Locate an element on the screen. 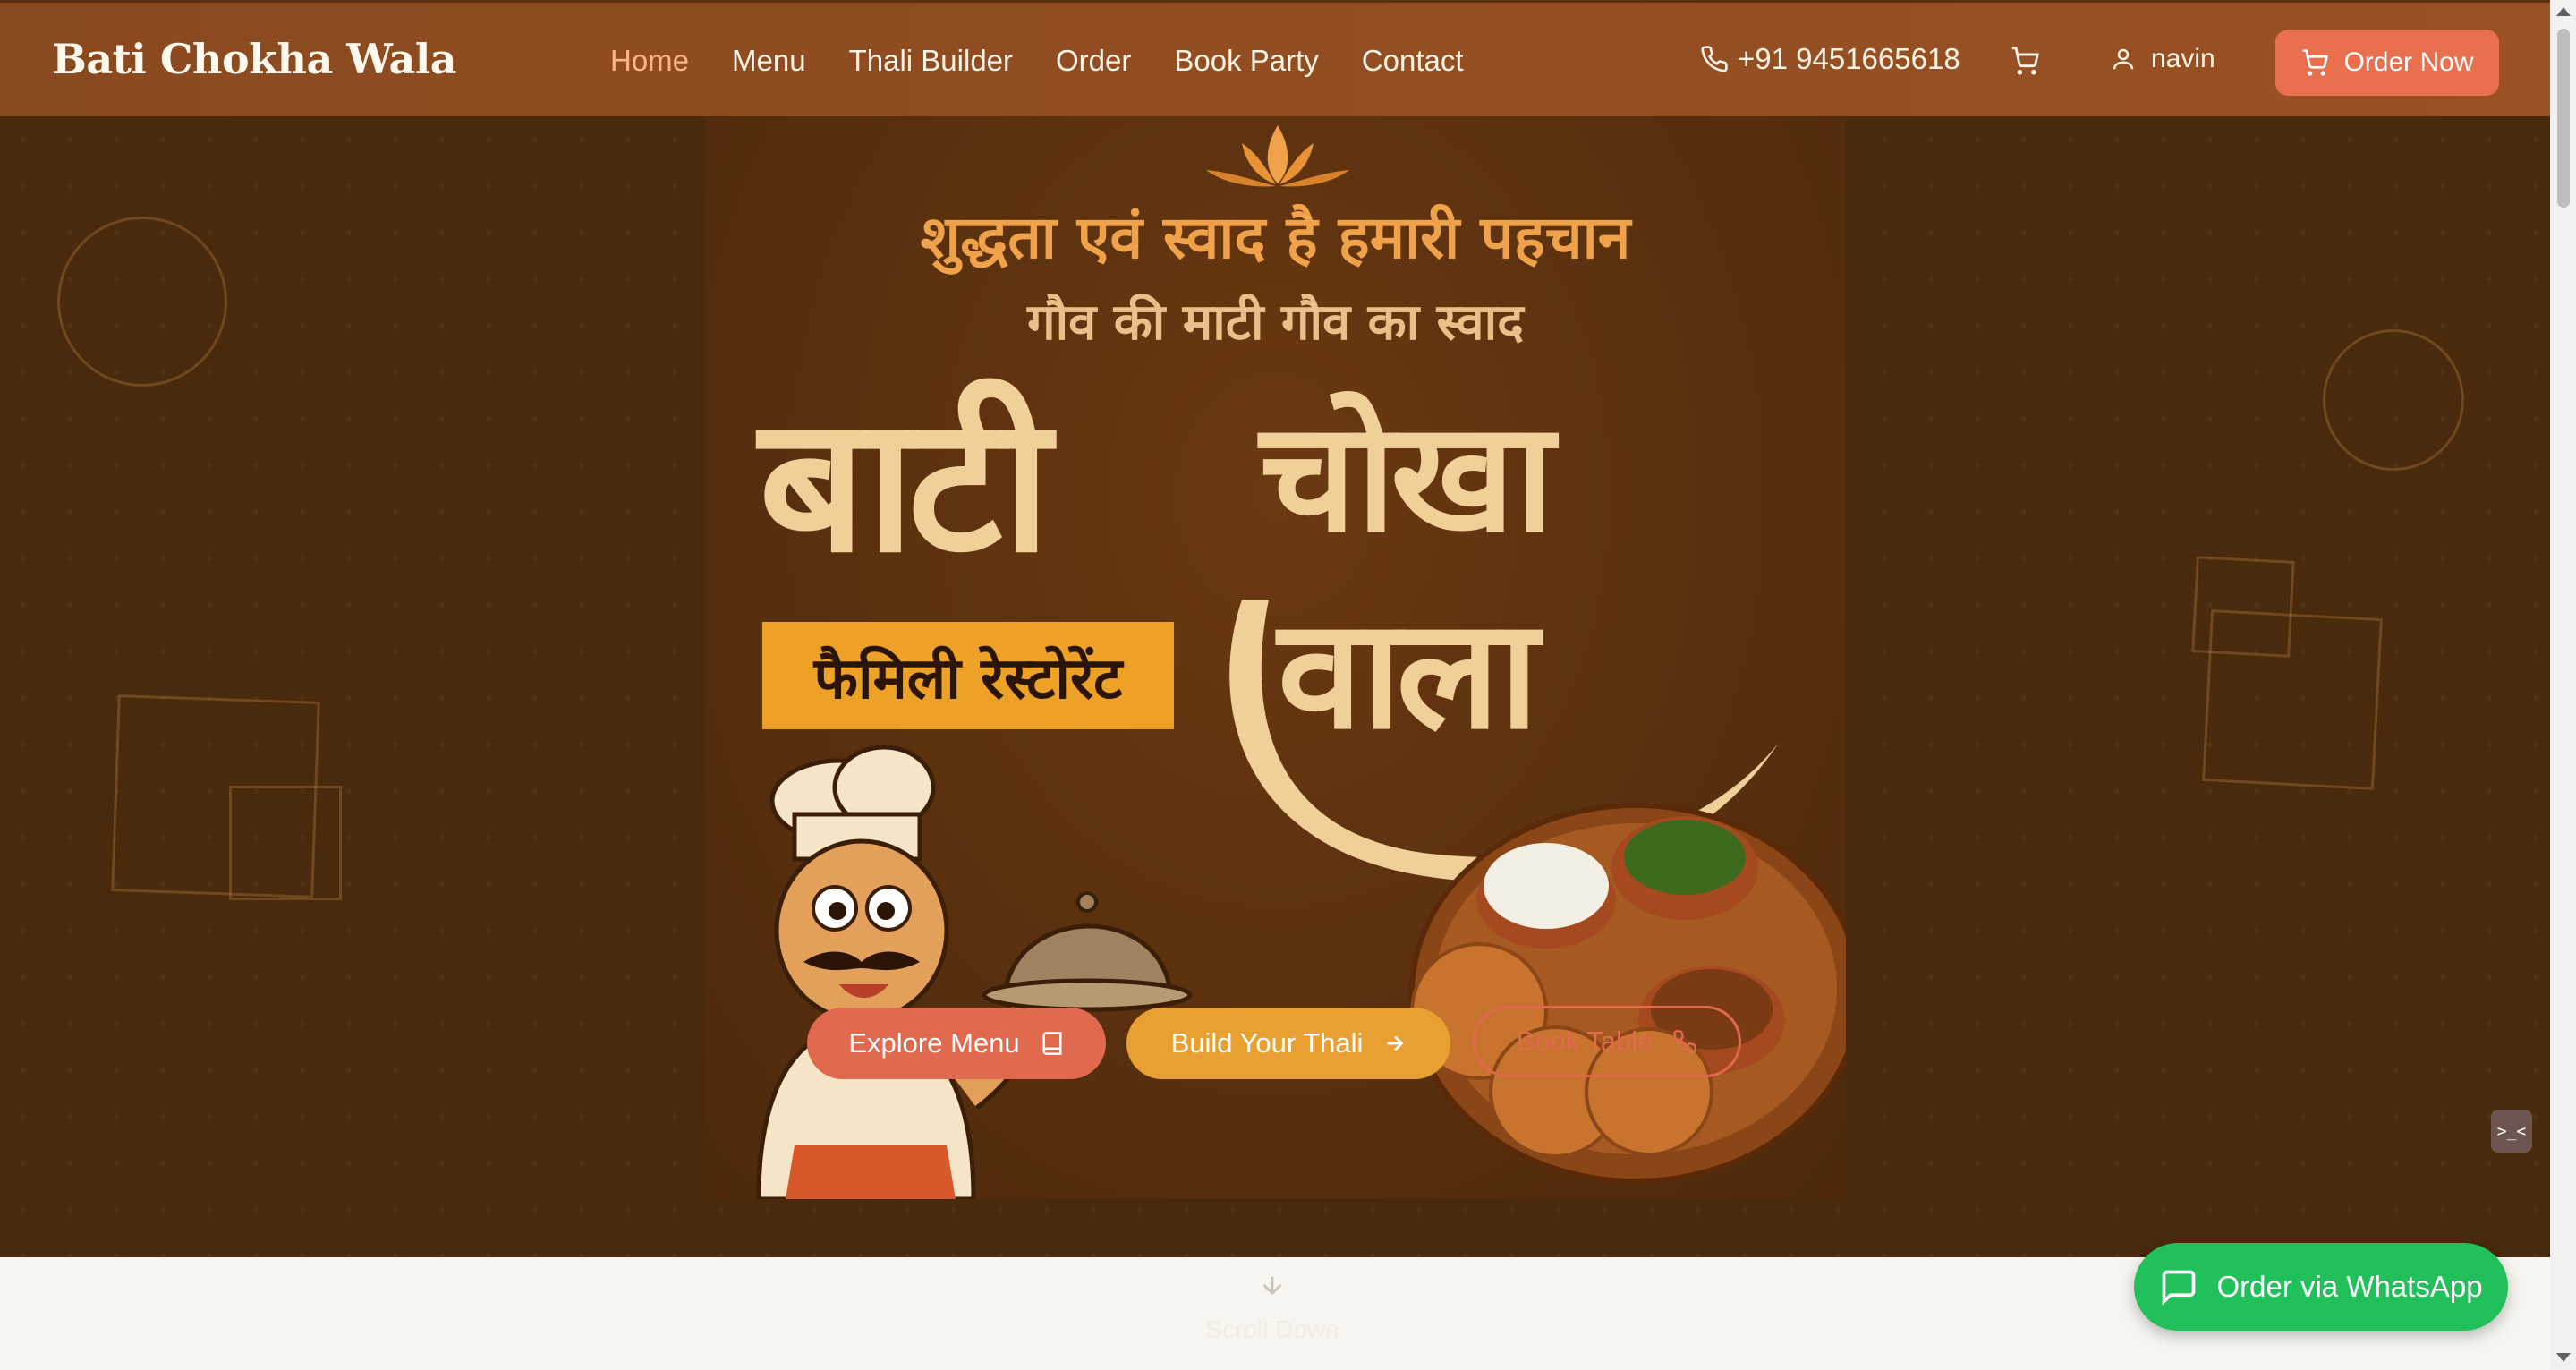 This screenshot has width=2576, height=1370. nav-link-menu: Menu is located at coordinates (769, 61).